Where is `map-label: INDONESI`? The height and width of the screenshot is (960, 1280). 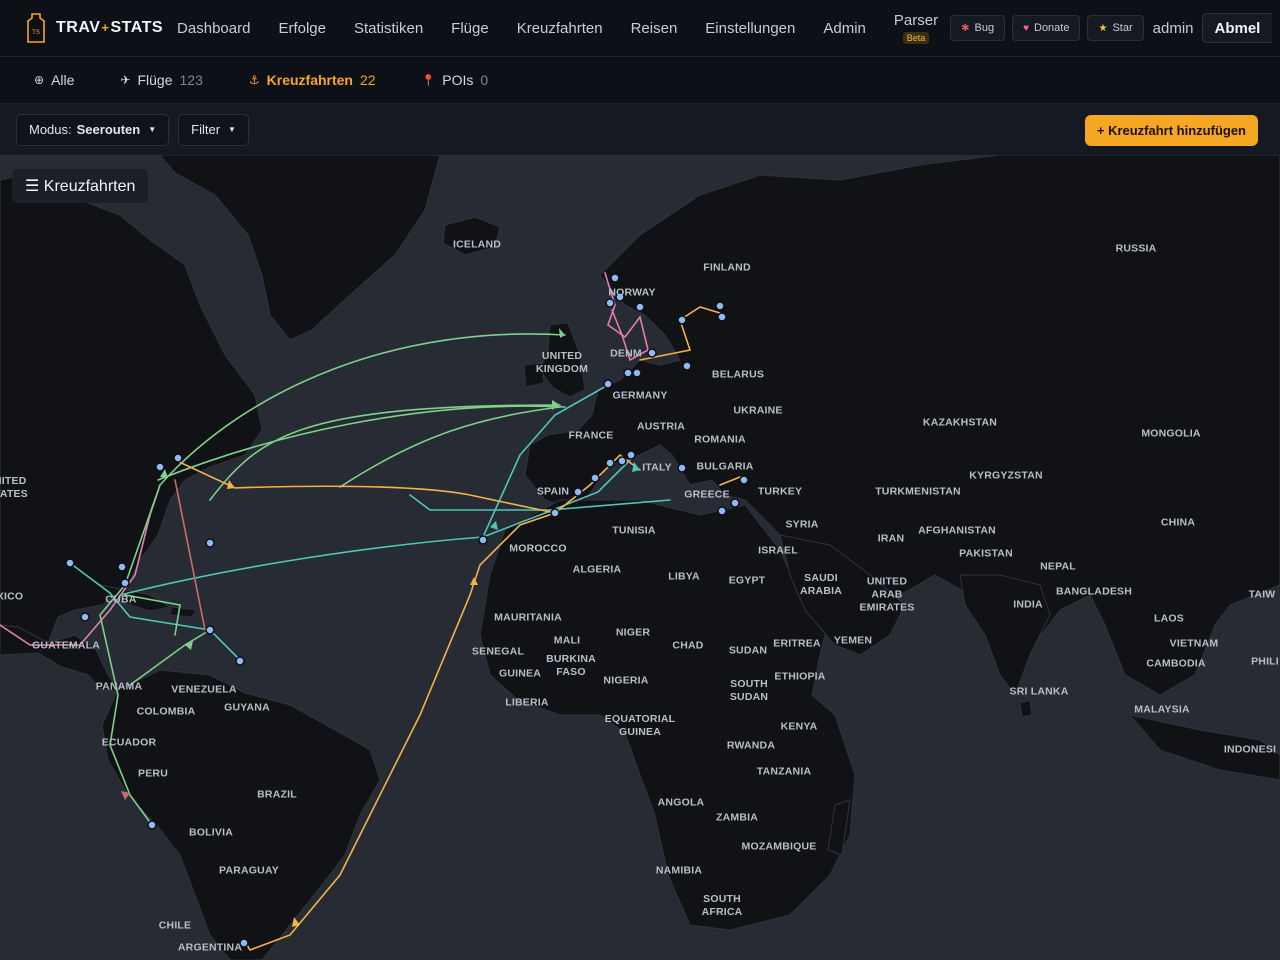
map-label: INDONESI is located at coordinates (1250, 749).